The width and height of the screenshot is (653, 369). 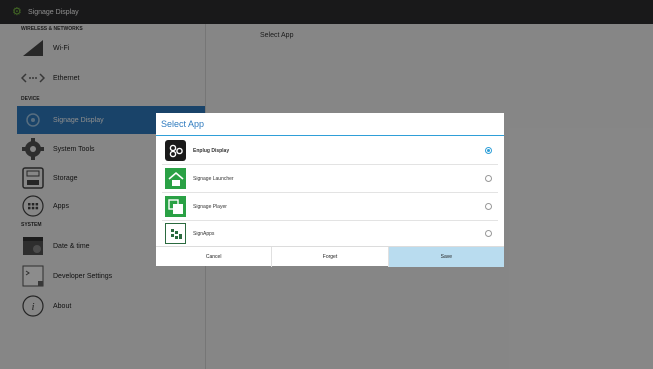 I want to click on cancel-button: Cancel, so click(x=214, y=257).